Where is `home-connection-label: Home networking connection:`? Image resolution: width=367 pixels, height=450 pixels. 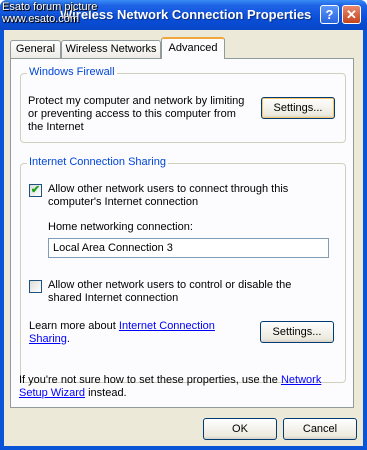 home-connection-label: Home networking connection: is located at coordinates (120, 227).